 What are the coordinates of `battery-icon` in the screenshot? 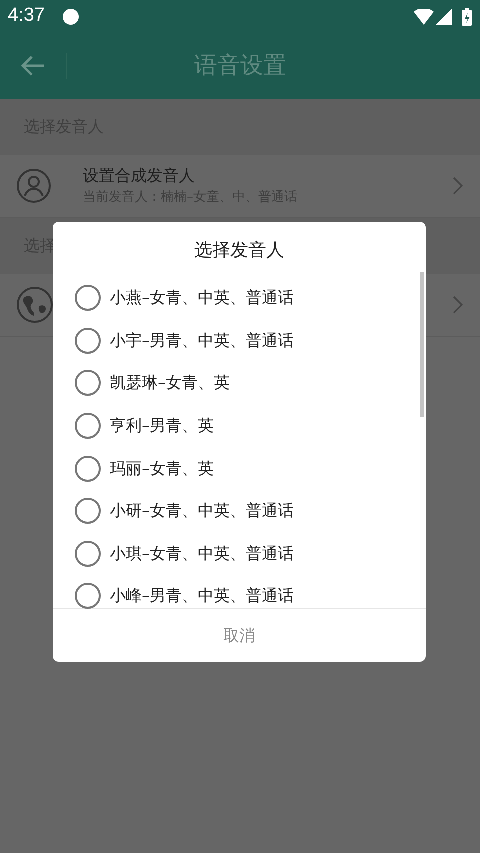 It's located at (467, 17).